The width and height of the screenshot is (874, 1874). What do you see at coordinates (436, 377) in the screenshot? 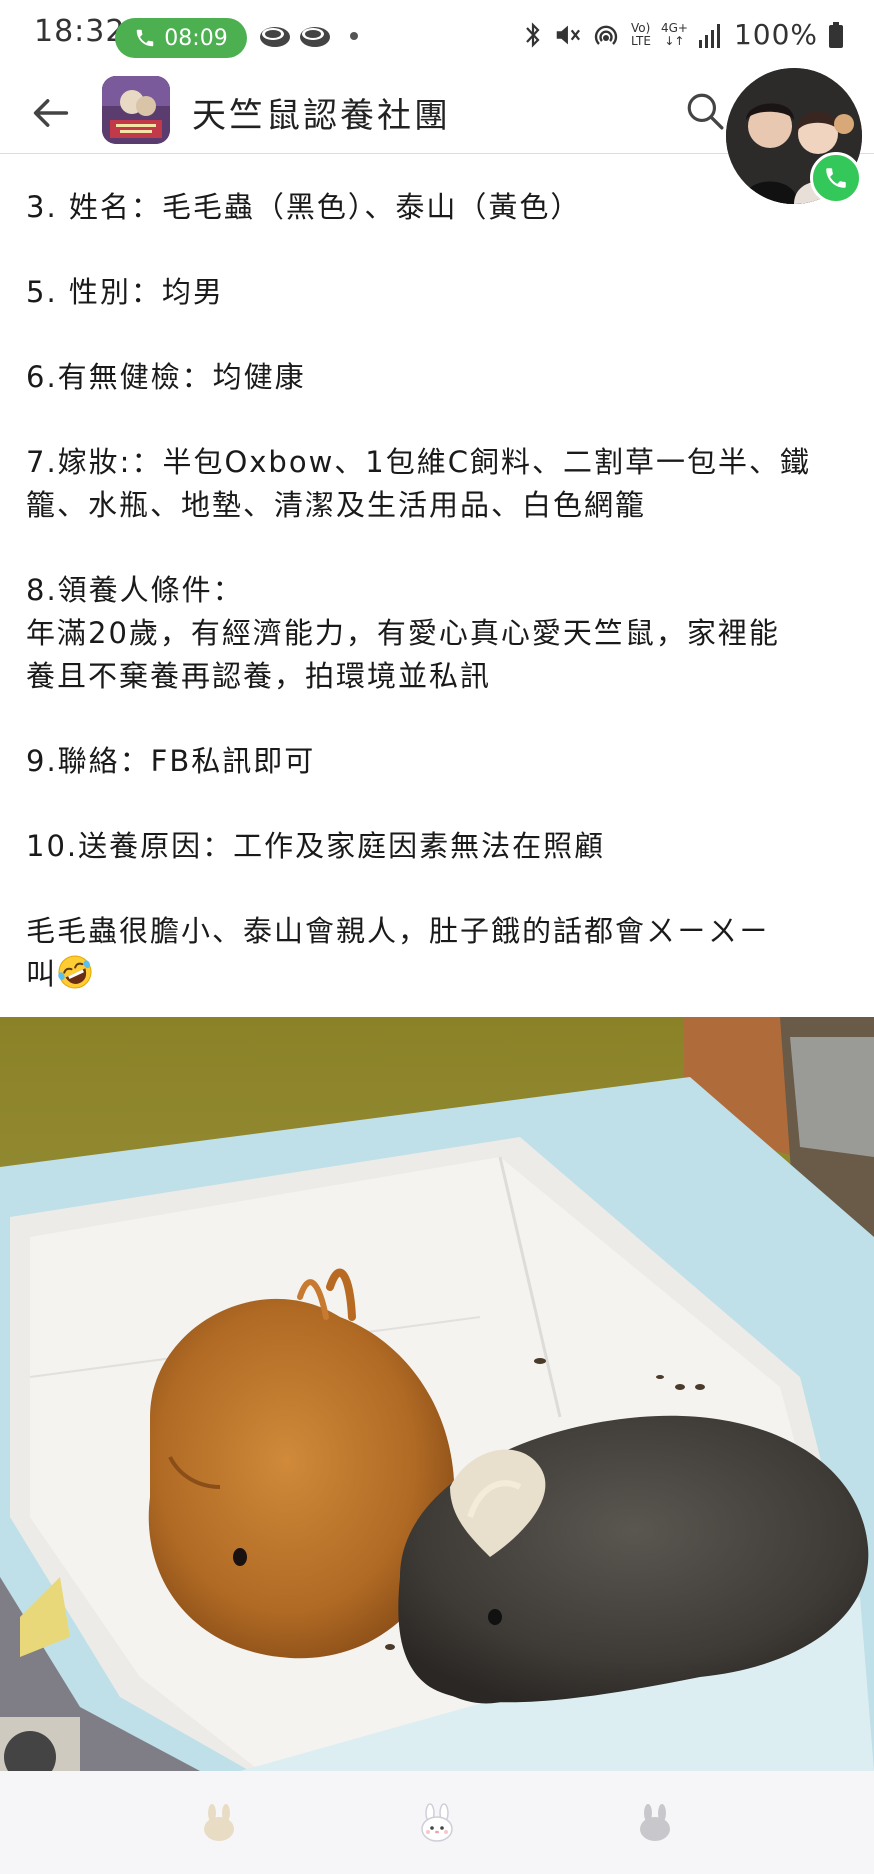
I see `post-paragraph: 6.有無健檢：均健康` at bounding box center [436, 377].